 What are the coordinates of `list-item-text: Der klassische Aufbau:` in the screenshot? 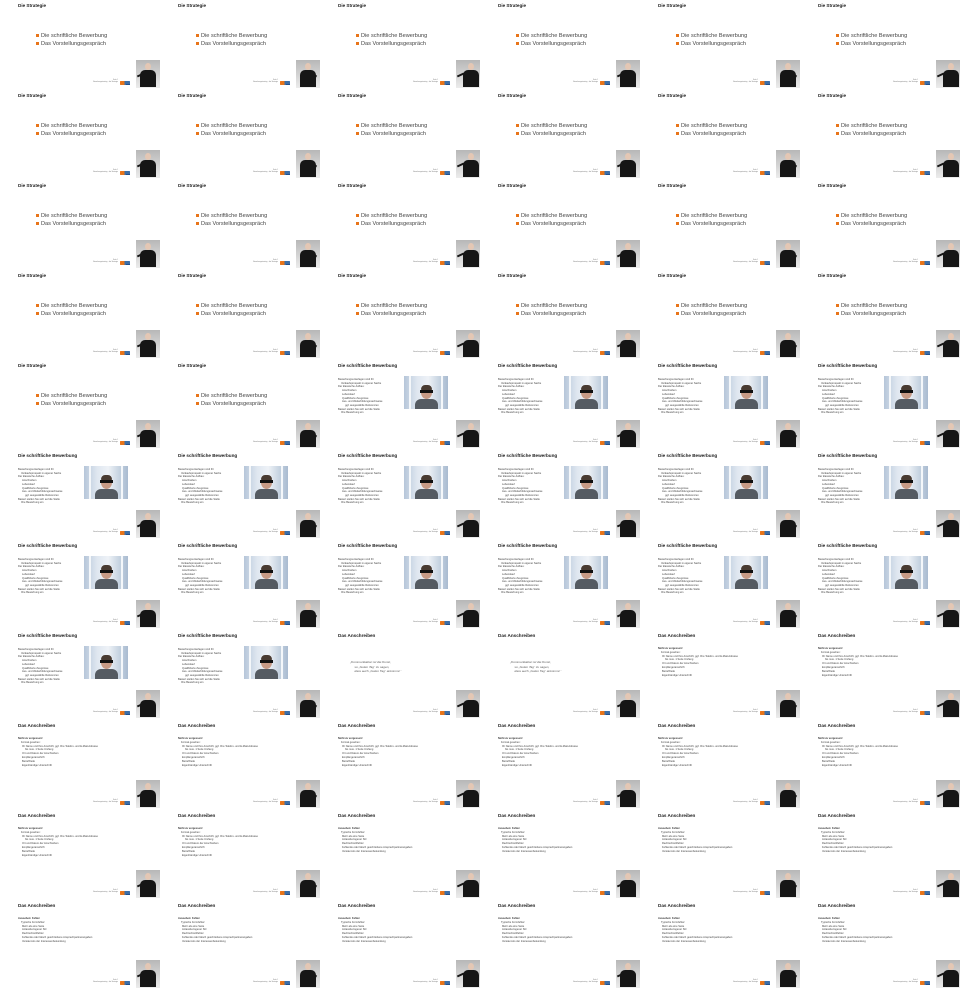 It's located at (831, 567).